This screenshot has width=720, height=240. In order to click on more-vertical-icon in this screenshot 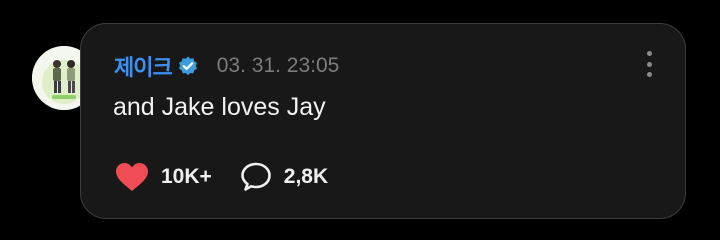, I will do `click(649, 64)`.